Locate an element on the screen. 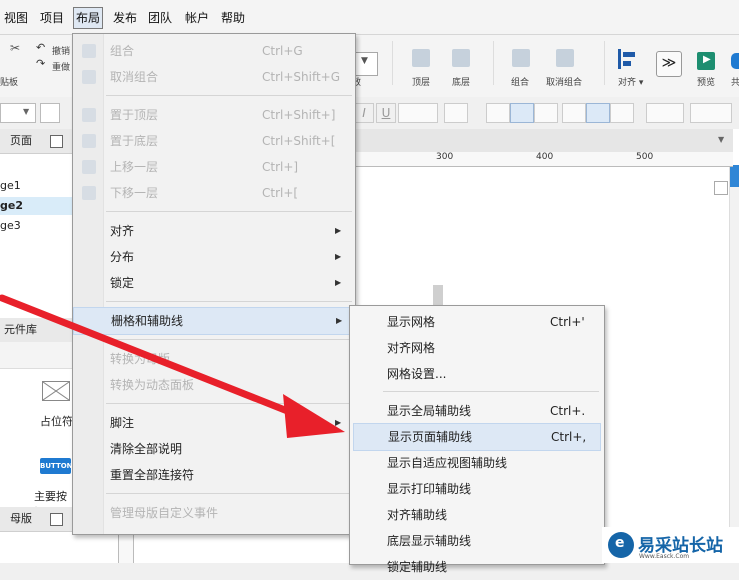 Image resolution: width=739 pixels, height=580 pixels. redo-icon: ↷ is located at coordinates (40, 63).